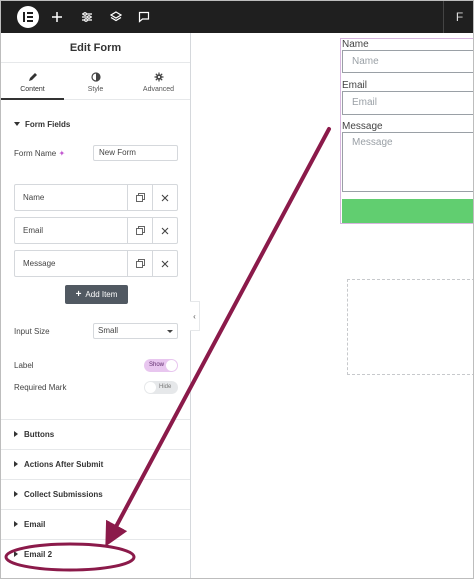 The width and height of the screenshot is (474, 579). What do you see at coordinates (406, 131) in the screenshot?
I see `form-preview: Name Name Email Email Message Message` at bounding box center [406, 131].